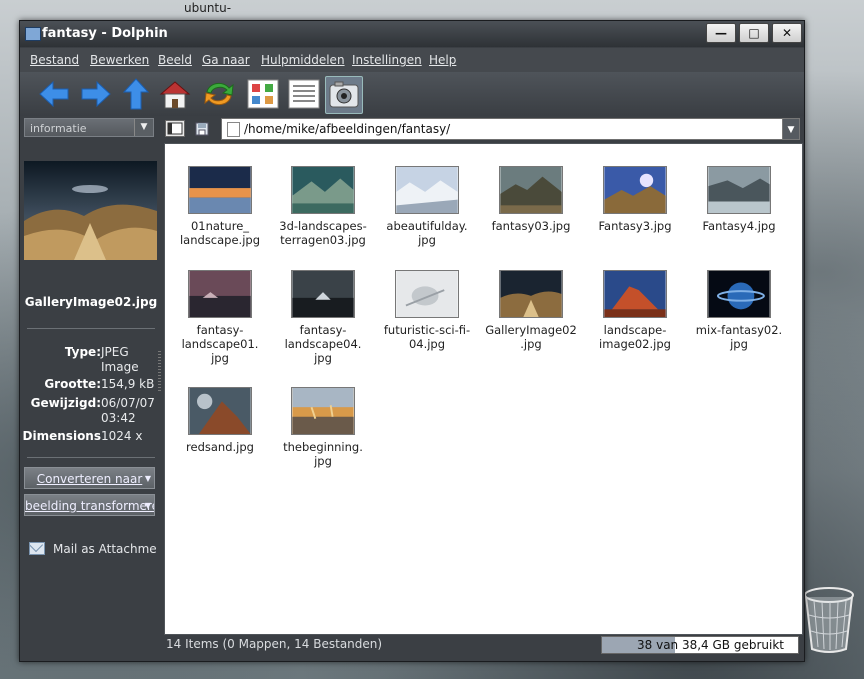  Describe the element at coordinates (510, 129) in the screenshot. I see `location-input: /home/mike/afbeeldingen/fantasy/ ▼` at that location.